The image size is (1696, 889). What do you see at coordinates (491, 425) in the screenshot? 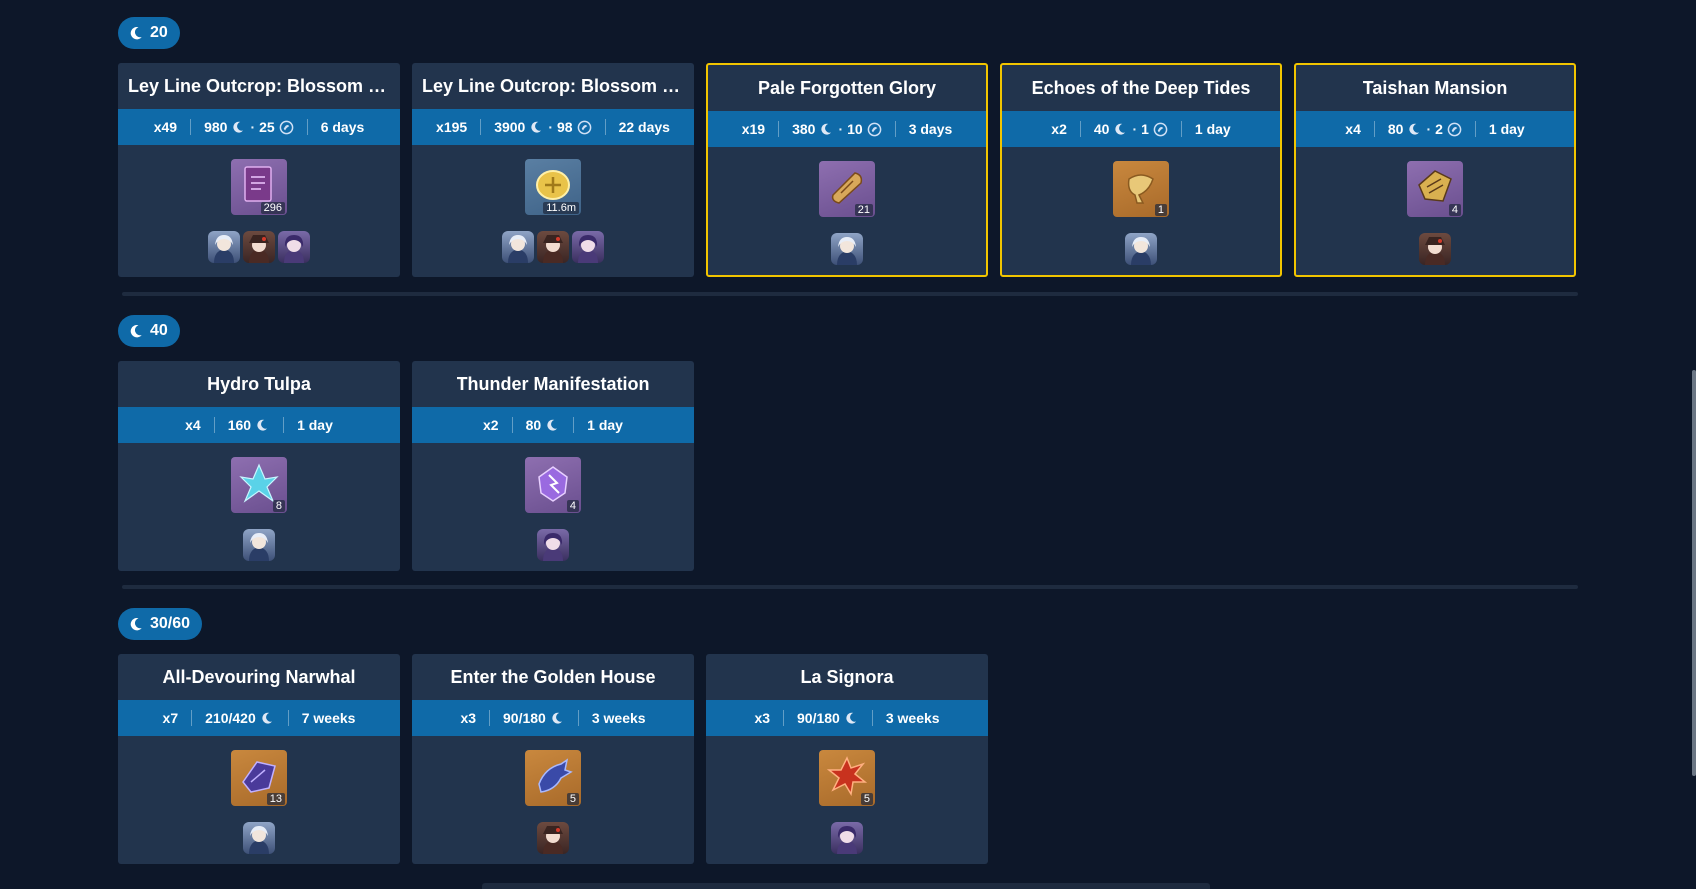
I see `run-count-value: x2` at bounding box center [491, 425].